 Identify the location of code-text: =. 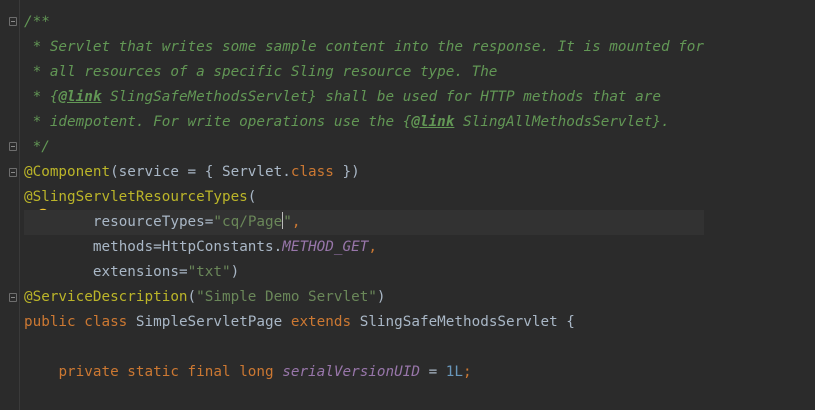
(432, 372).